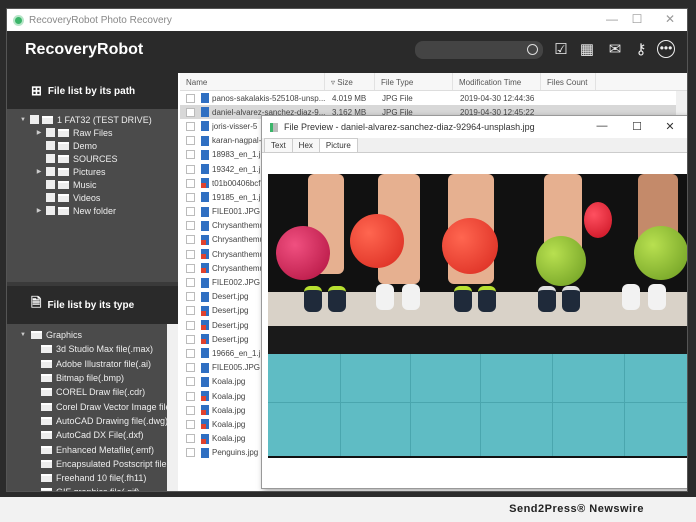 This screenshot has width=696, height=522. What do you see at coordinates (414, 81) in the screenshot?
I see `column-file-type: File Type` at bounding box center [414, 81].